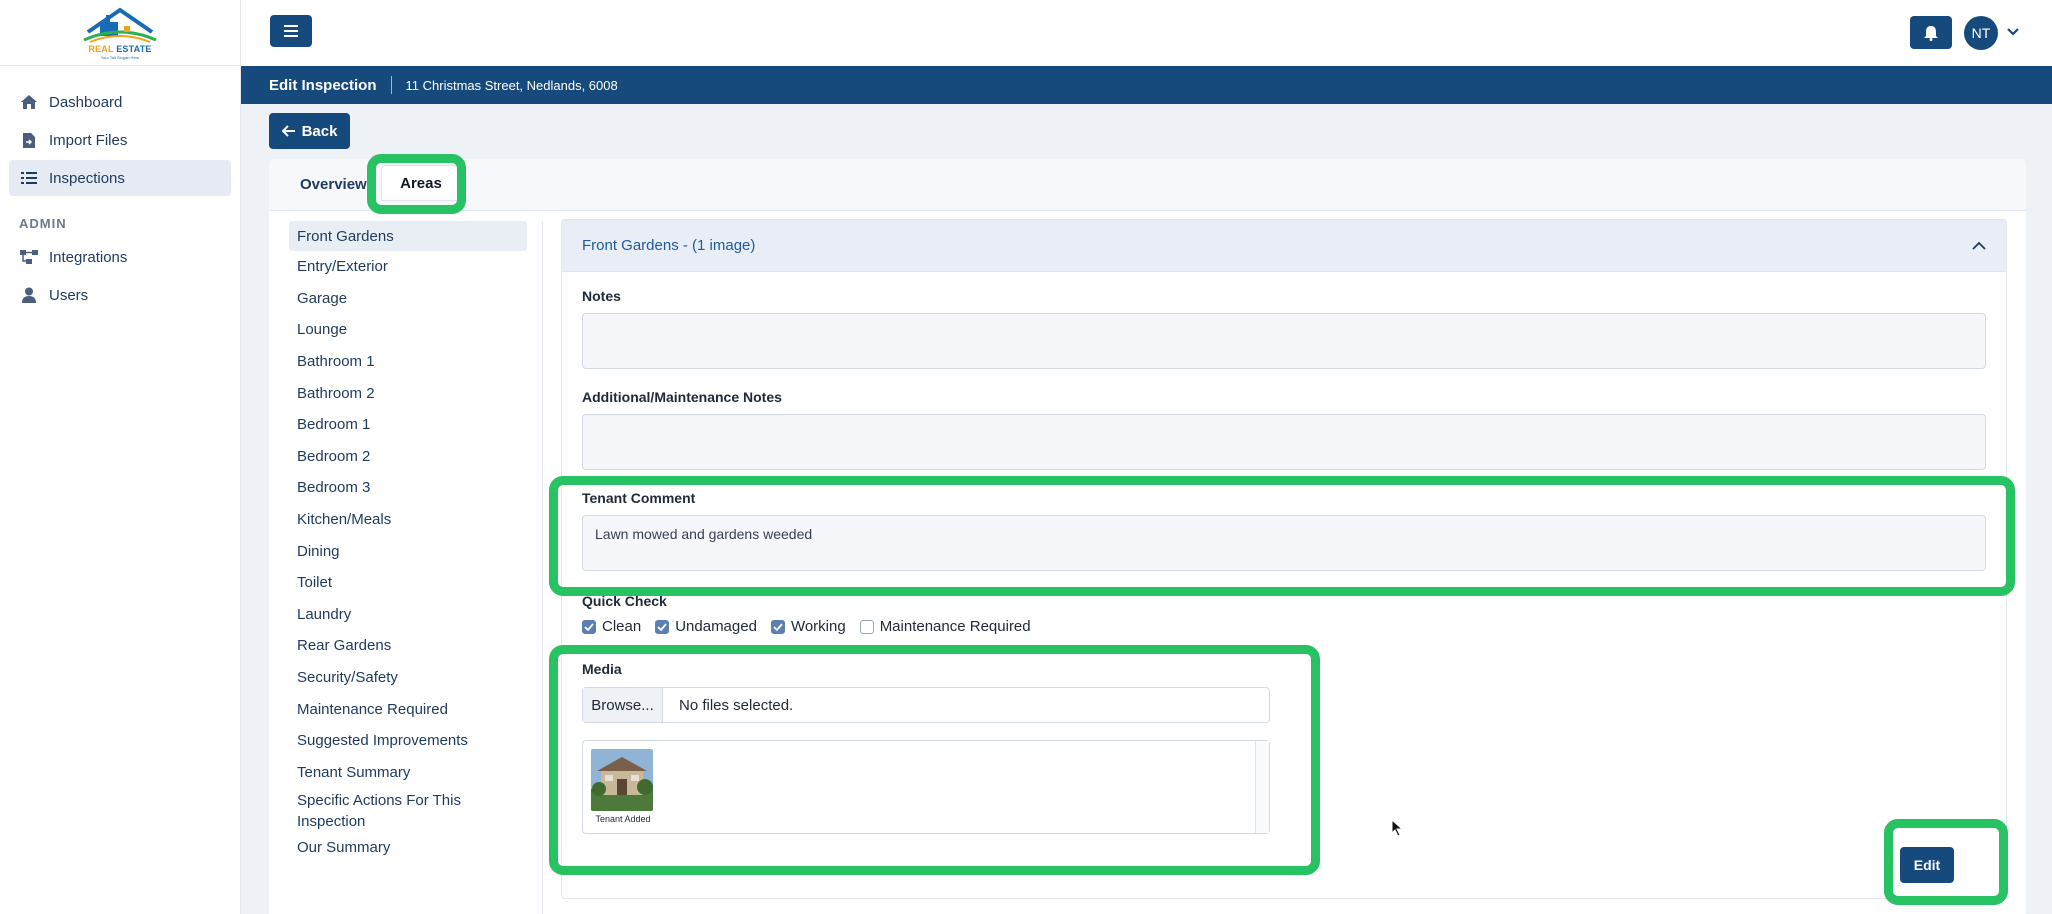 The height and width of the screenshot is (914, 2052). I want to click on sidebar-item-import-files: Import Files, so click(120, 140).